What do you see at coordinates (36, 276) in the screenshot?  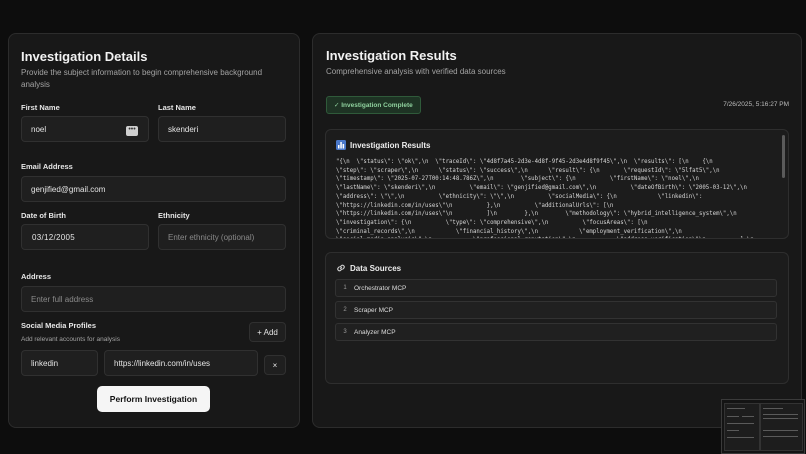 I see `address-label: Address` at bounding box center [36, 276].